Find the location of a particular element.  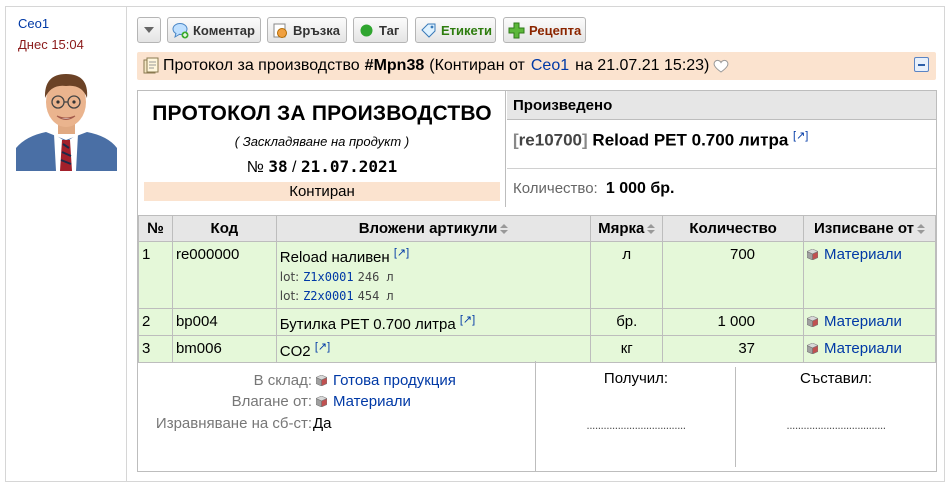

produced-heading: Произведено is located at coordinates (721, 105).